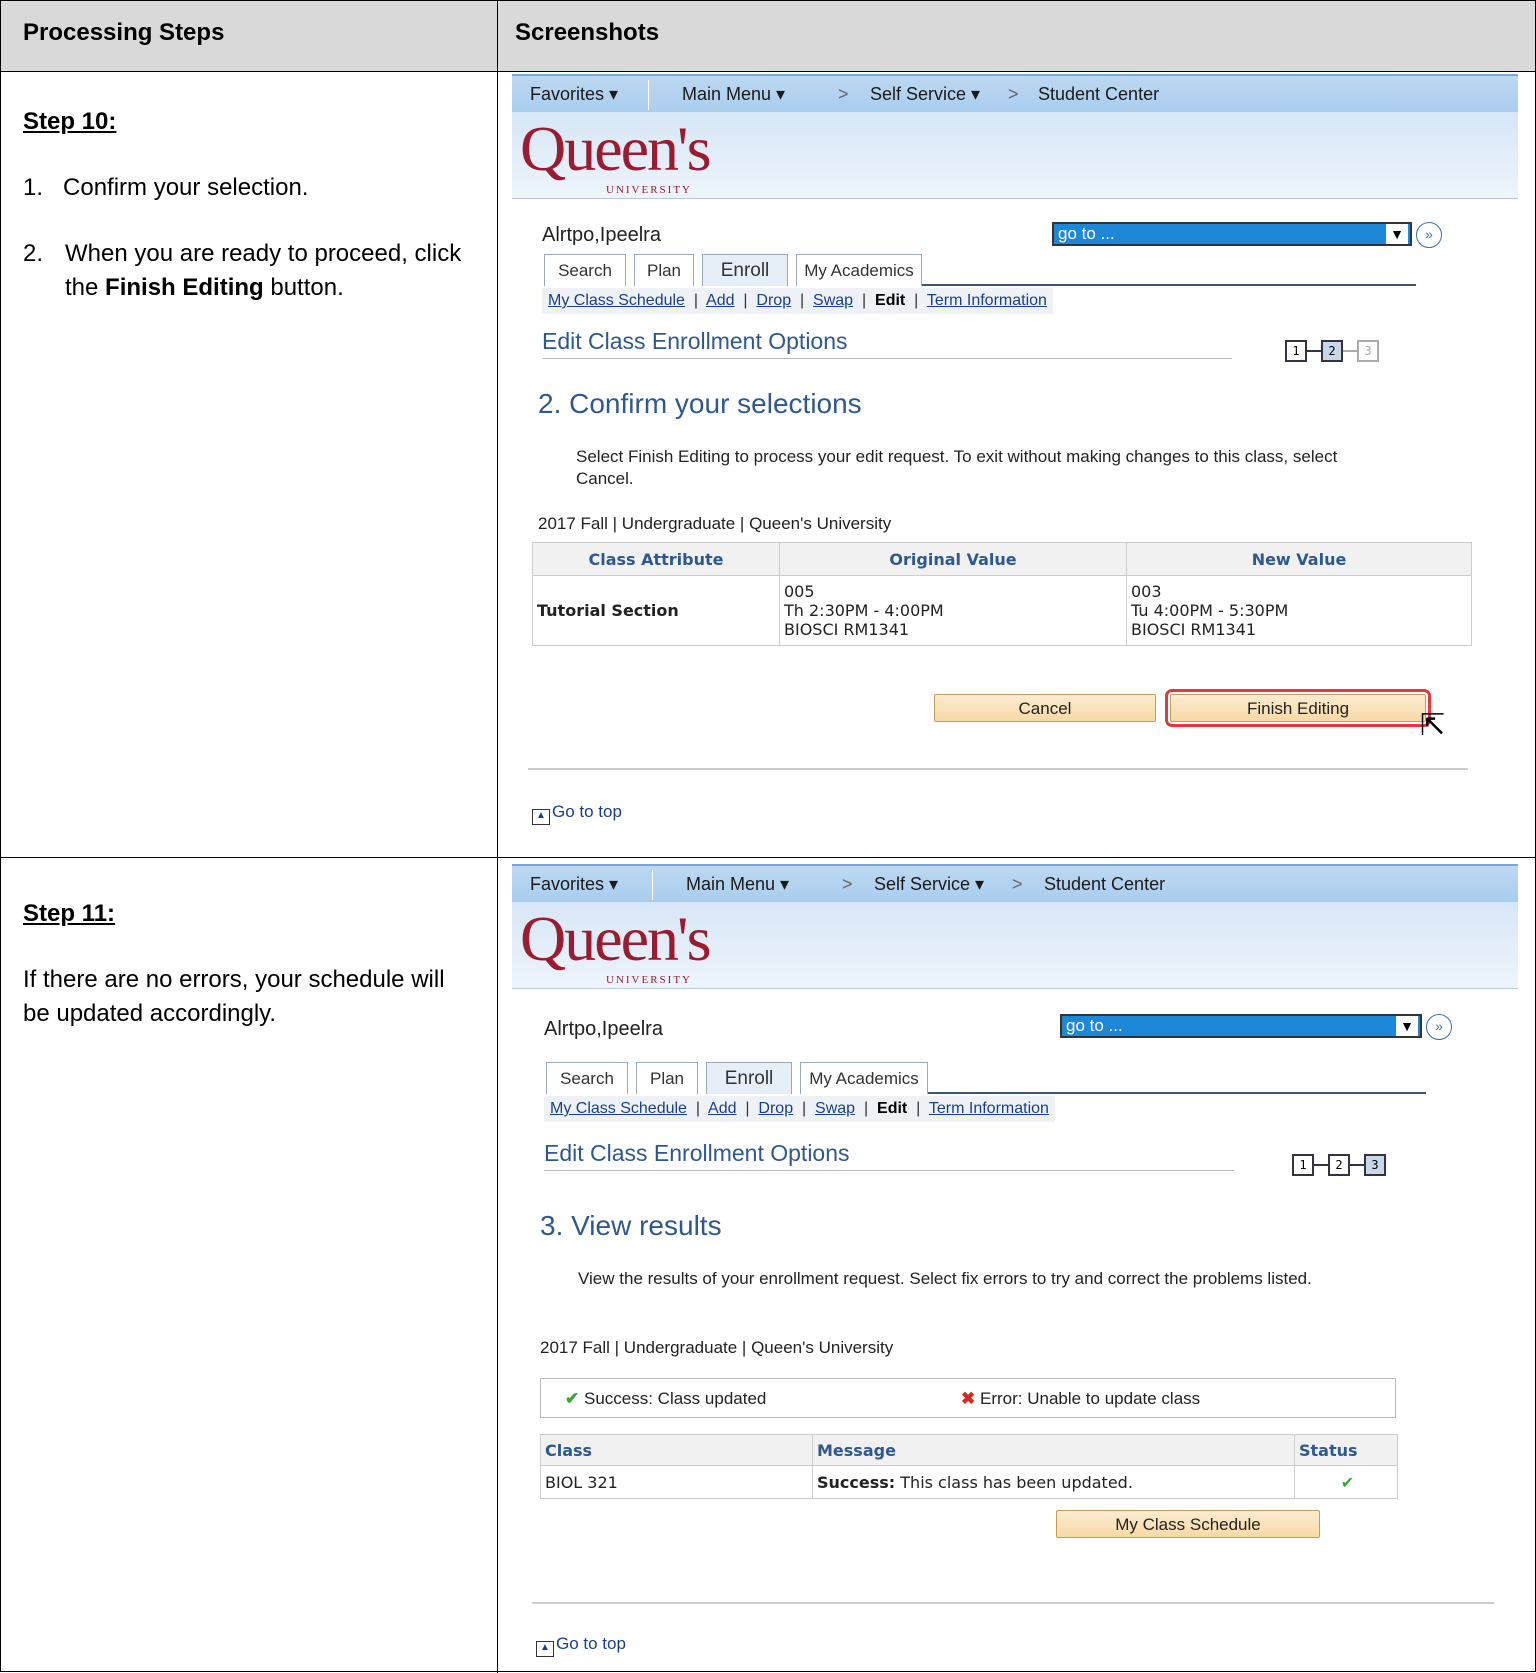  Describe the element at coordinates (124, 32) in the screenshot. I see `header-processing-steps: Processing Steps` at that location.